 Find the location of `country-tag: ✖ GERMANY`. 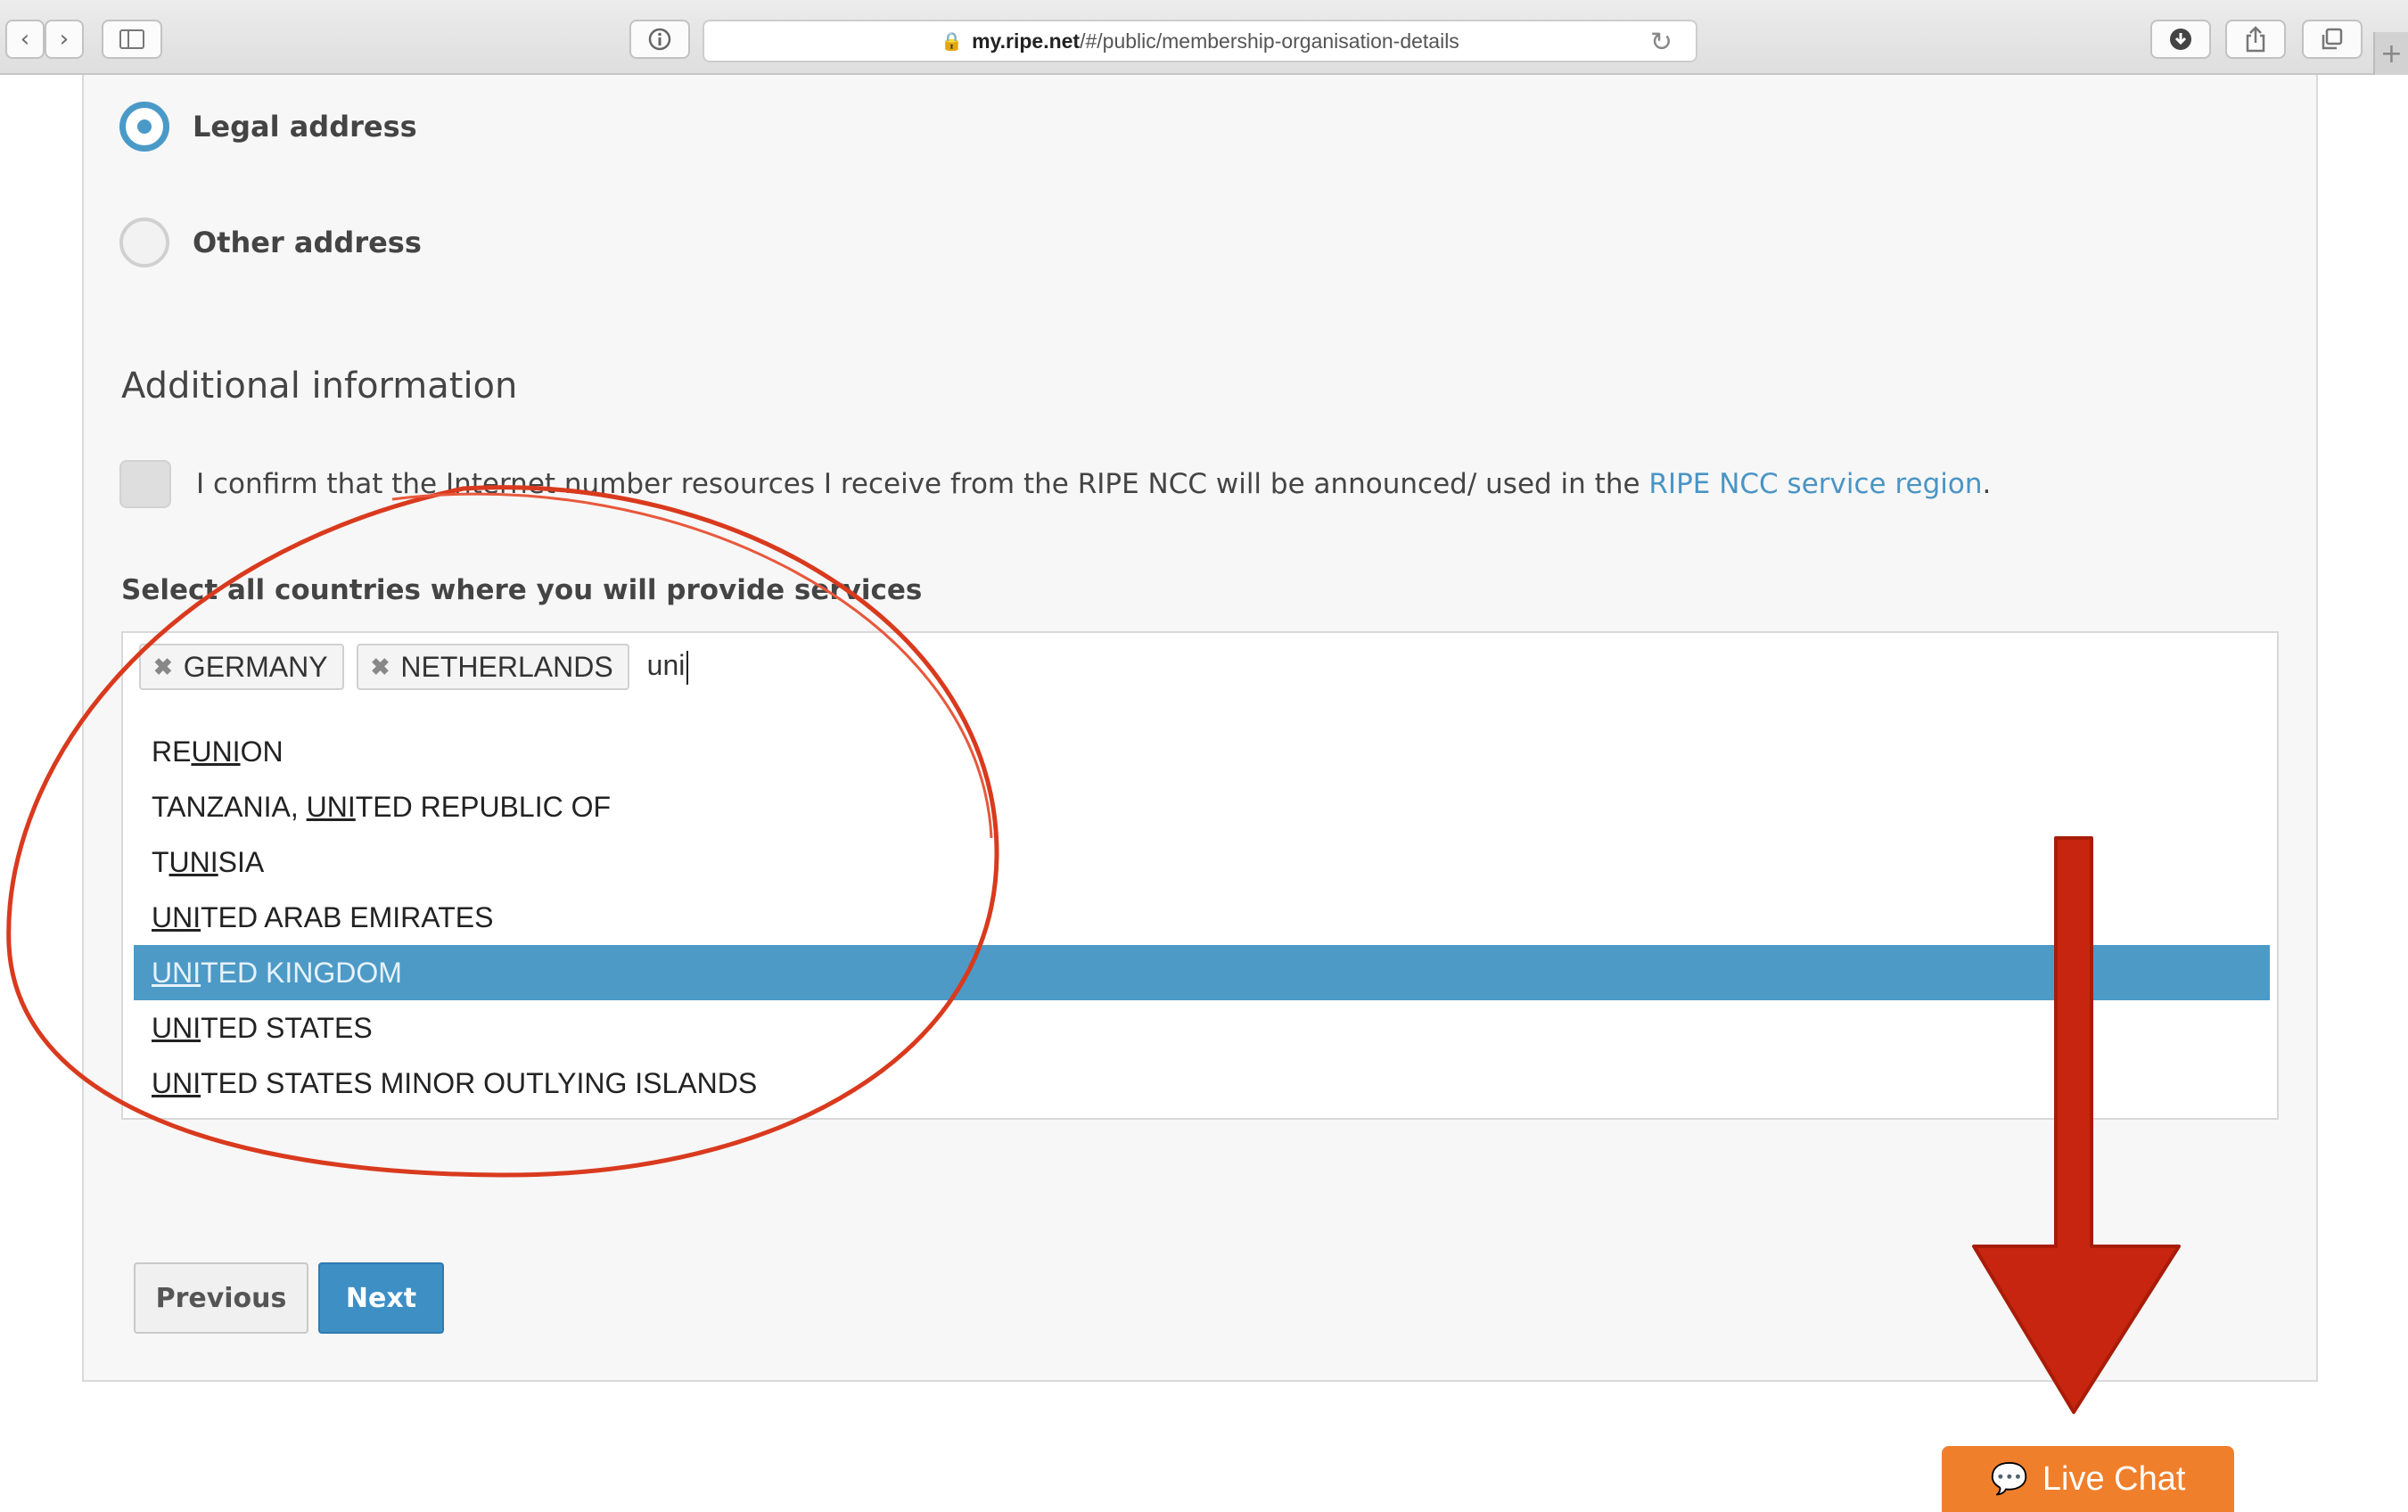

country-tag: ✖ GERMANY is located at coordinates (242, 667).